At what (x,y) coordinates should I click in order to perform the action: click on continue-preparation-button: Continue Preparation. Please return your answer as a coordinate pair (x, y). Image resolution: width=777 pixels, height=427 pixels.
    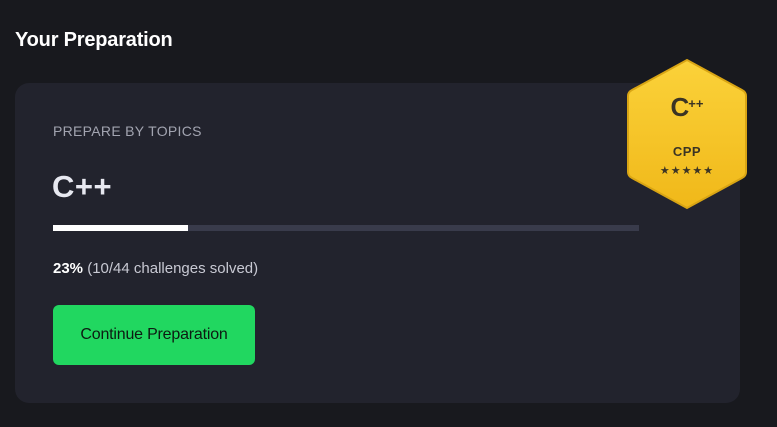
    Looking at the image, I should click on (154, 335).